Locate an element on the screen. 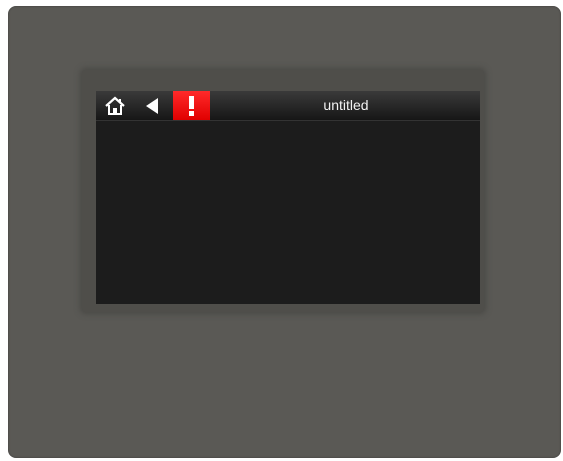 The width and height of the screenshot is (563, 461). exclamation-icon is located at coordinates (191, 106).